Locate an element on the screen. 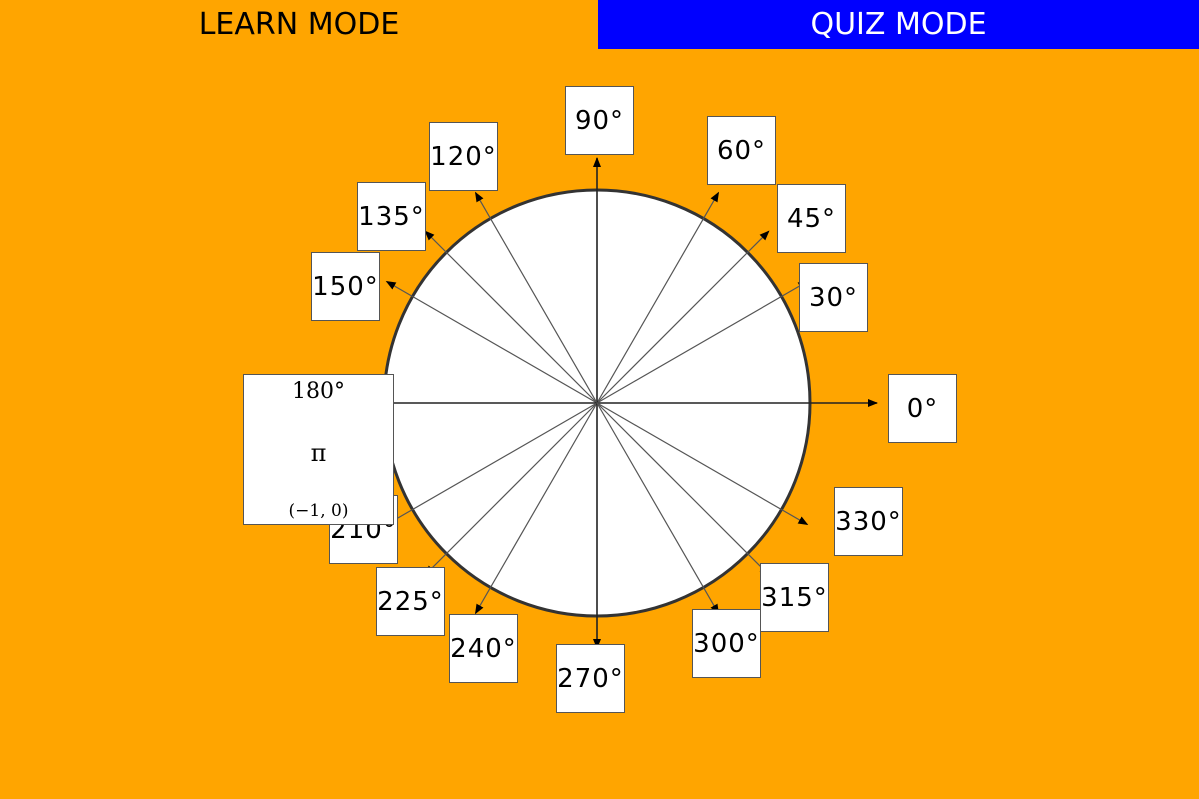 This screenshot has height=799, width=1199. angle-box-300: 300° is located at coordinates (726, 643).